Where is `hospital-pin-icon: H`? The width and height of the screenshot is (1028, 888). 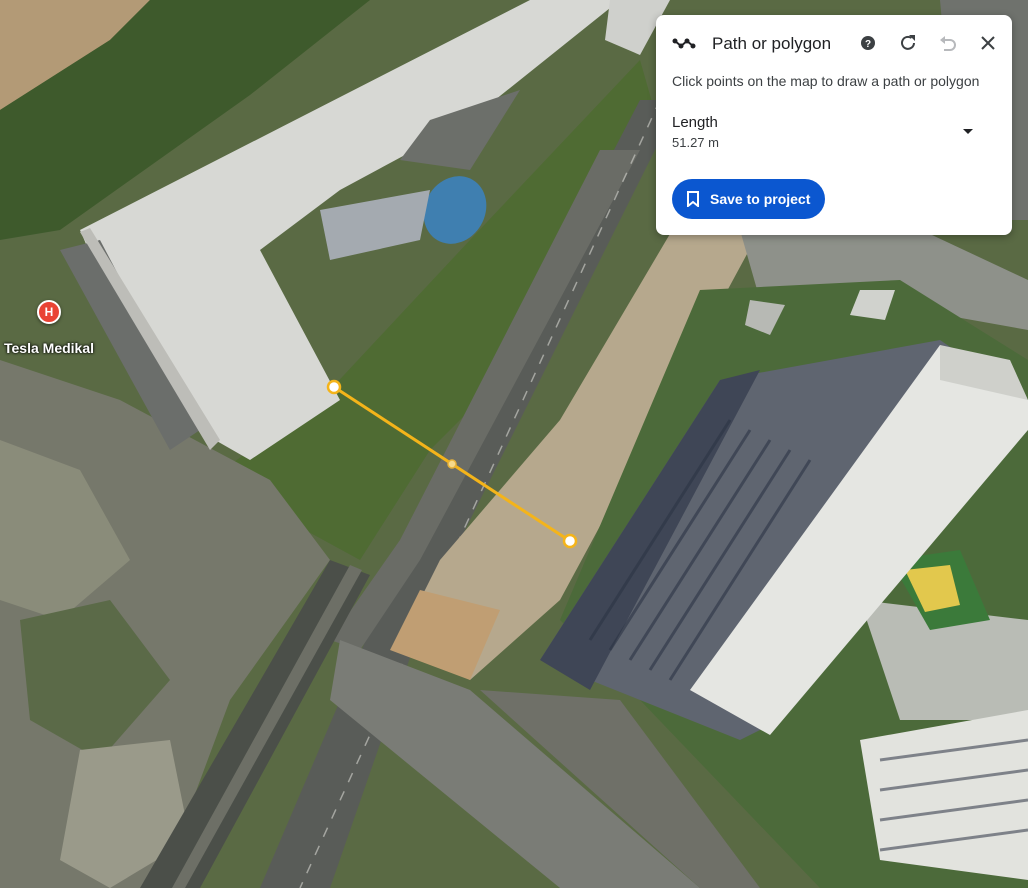 hospital-pin-icon: H is located at coordinates (49, 312).